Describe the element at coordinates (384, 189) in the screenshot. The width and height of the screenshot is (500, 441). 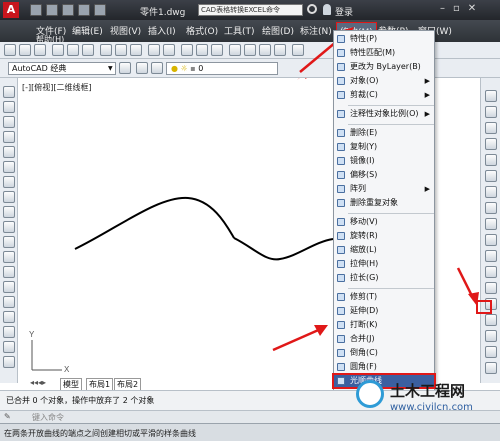
I see `modify-menu-item: 阵列 ▶` at that location.